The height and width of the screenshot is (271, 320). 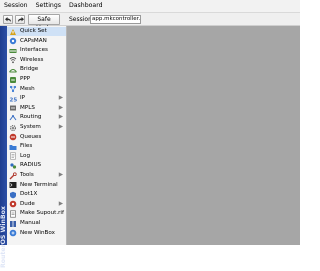 What do you see at coordinates (13, 156) in the screenshot?
I see `log-icon` at bounding box center [13, 156].